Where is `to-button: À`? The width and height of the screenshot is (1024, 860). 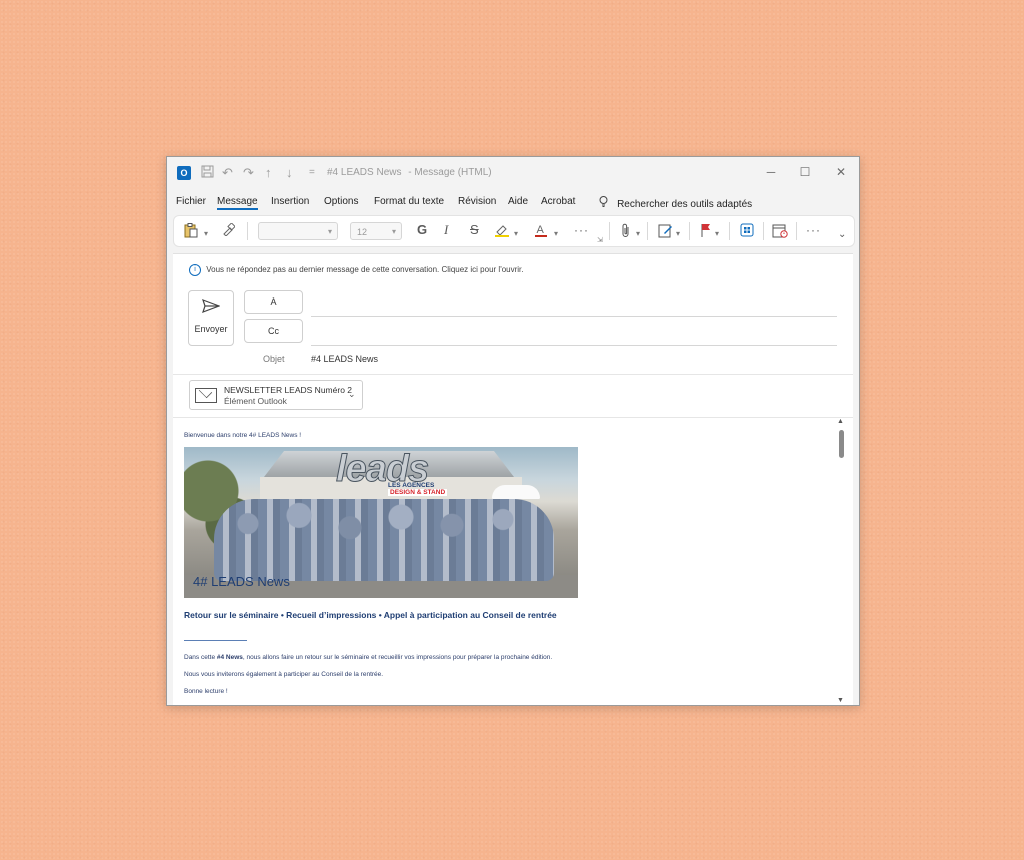
to-button: À is located at coordinates (273, 302).